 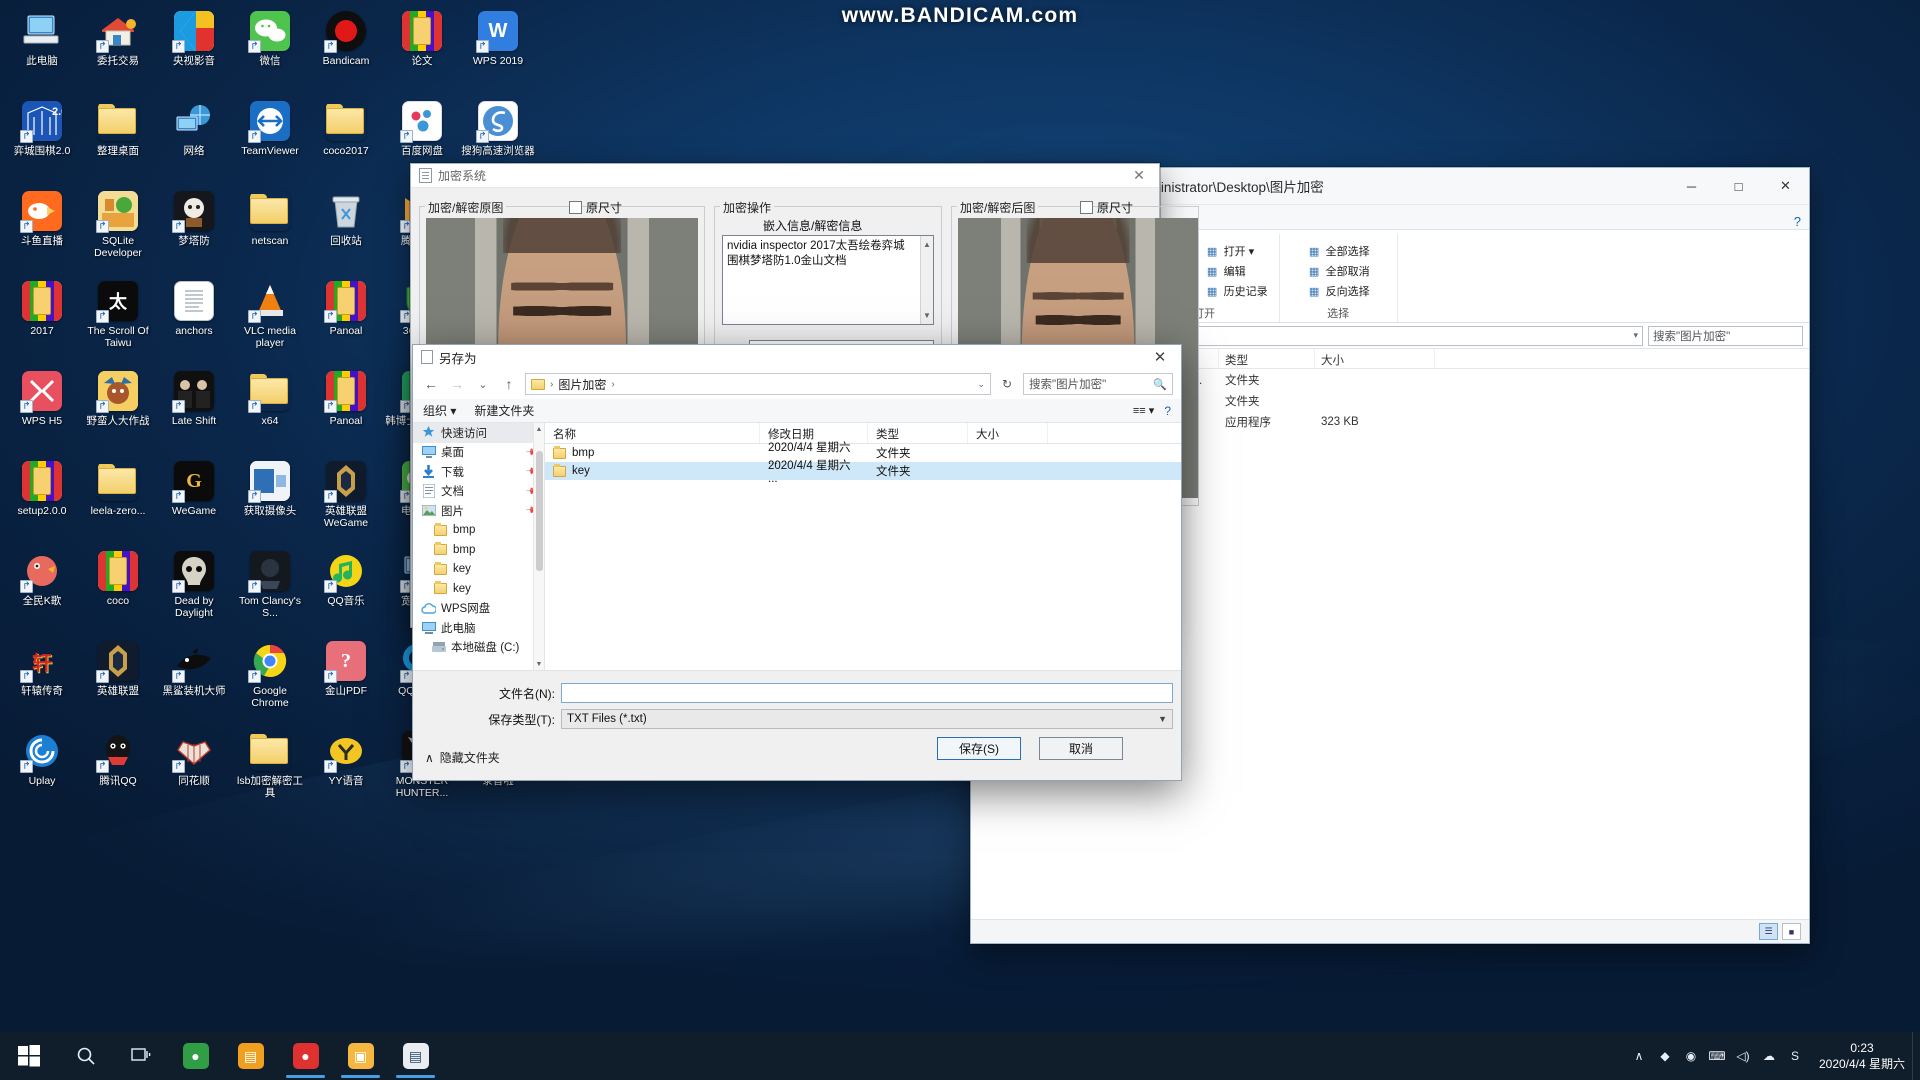 I want to click on desktop-icon-40: 英雄联盟 WeGame, so click(x=346, y=496).